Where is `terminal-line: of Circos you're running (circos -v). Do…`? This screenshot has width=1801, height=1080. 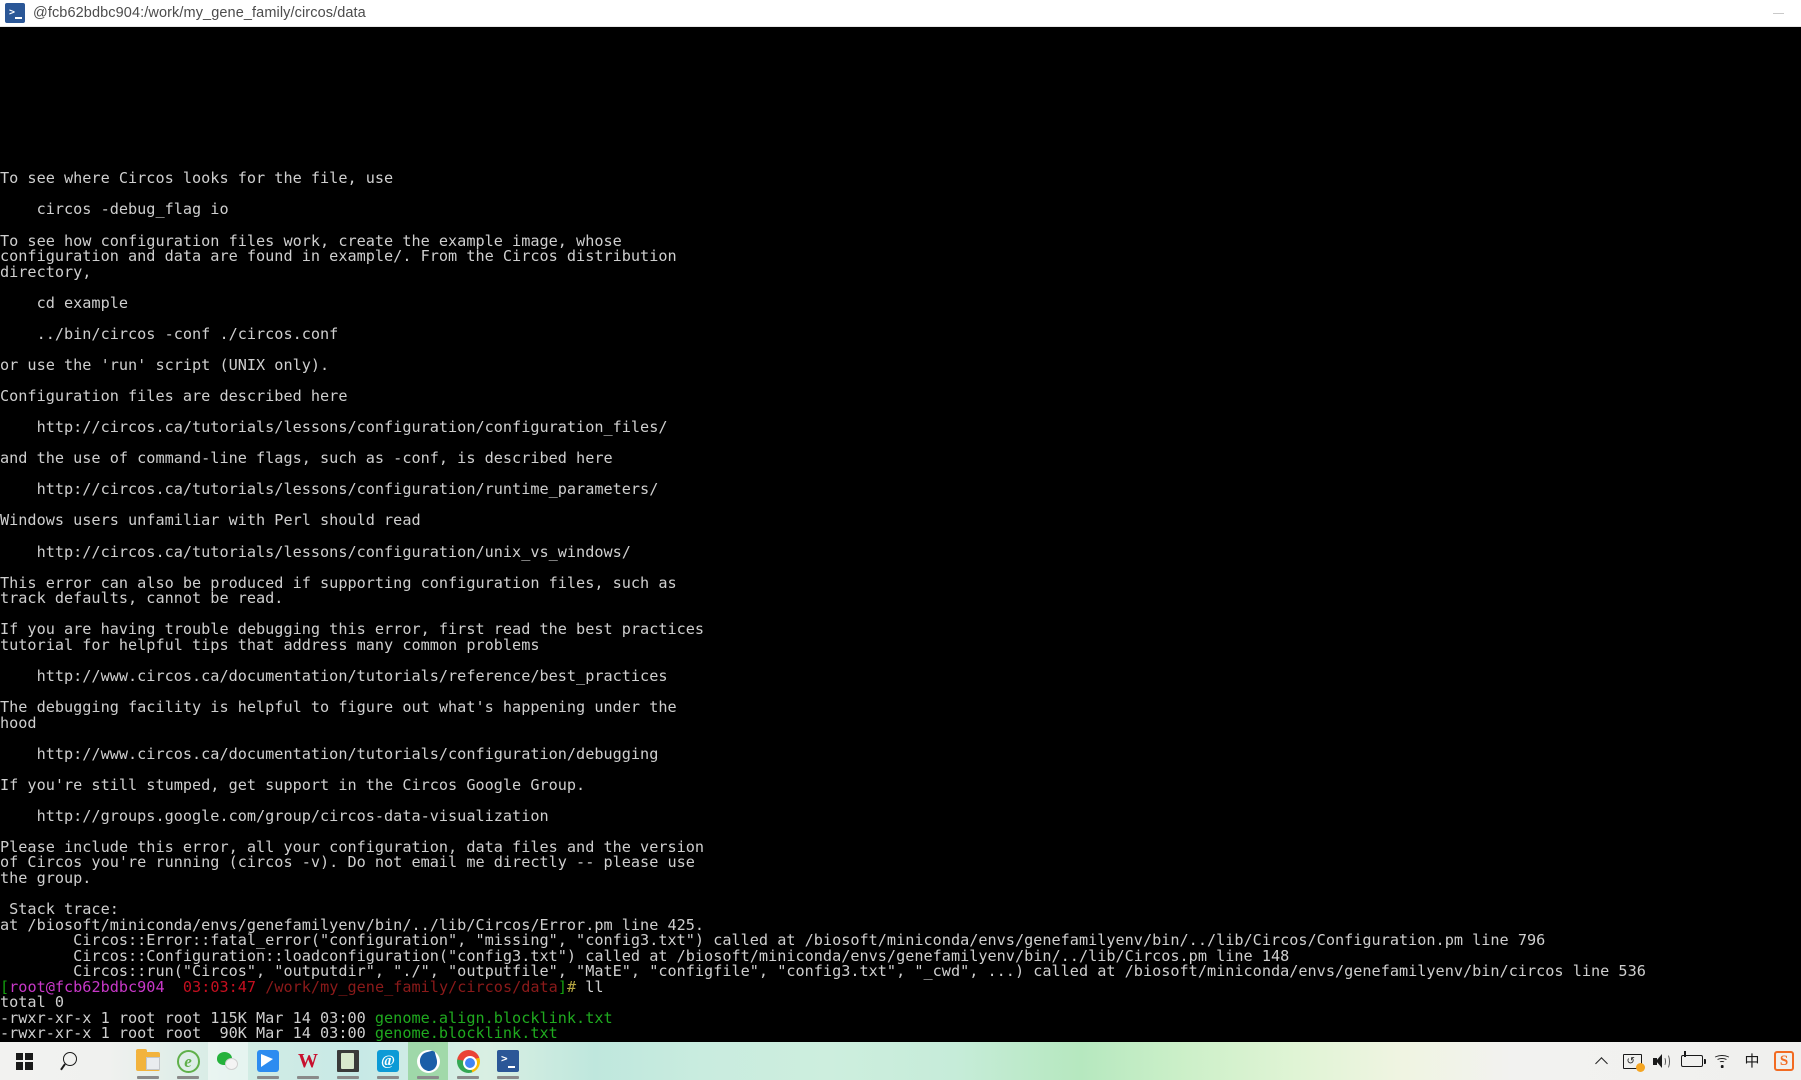
terminal-line: of Circos you're running (circos -v). Do… is located at coordinates (900, 863).